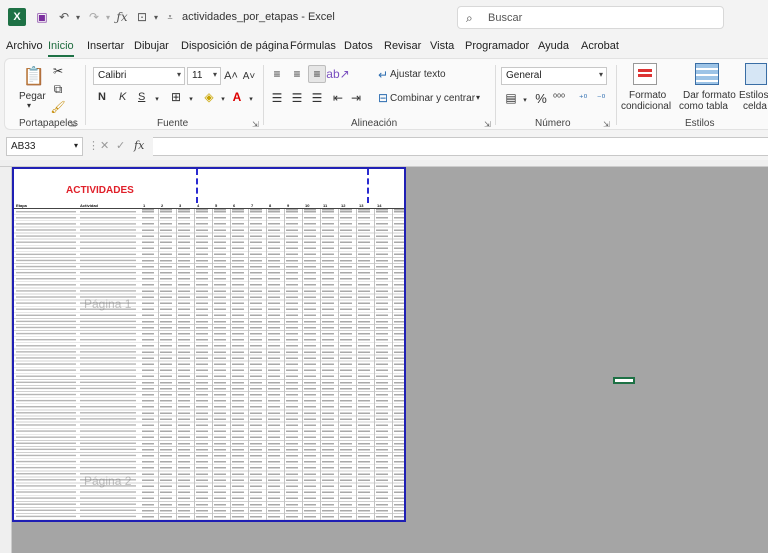 The image size is (768, 553). Describe the element at coordinates (249, 76) in the screenshot. I see `decrease-font-icon: A˅` at that location.